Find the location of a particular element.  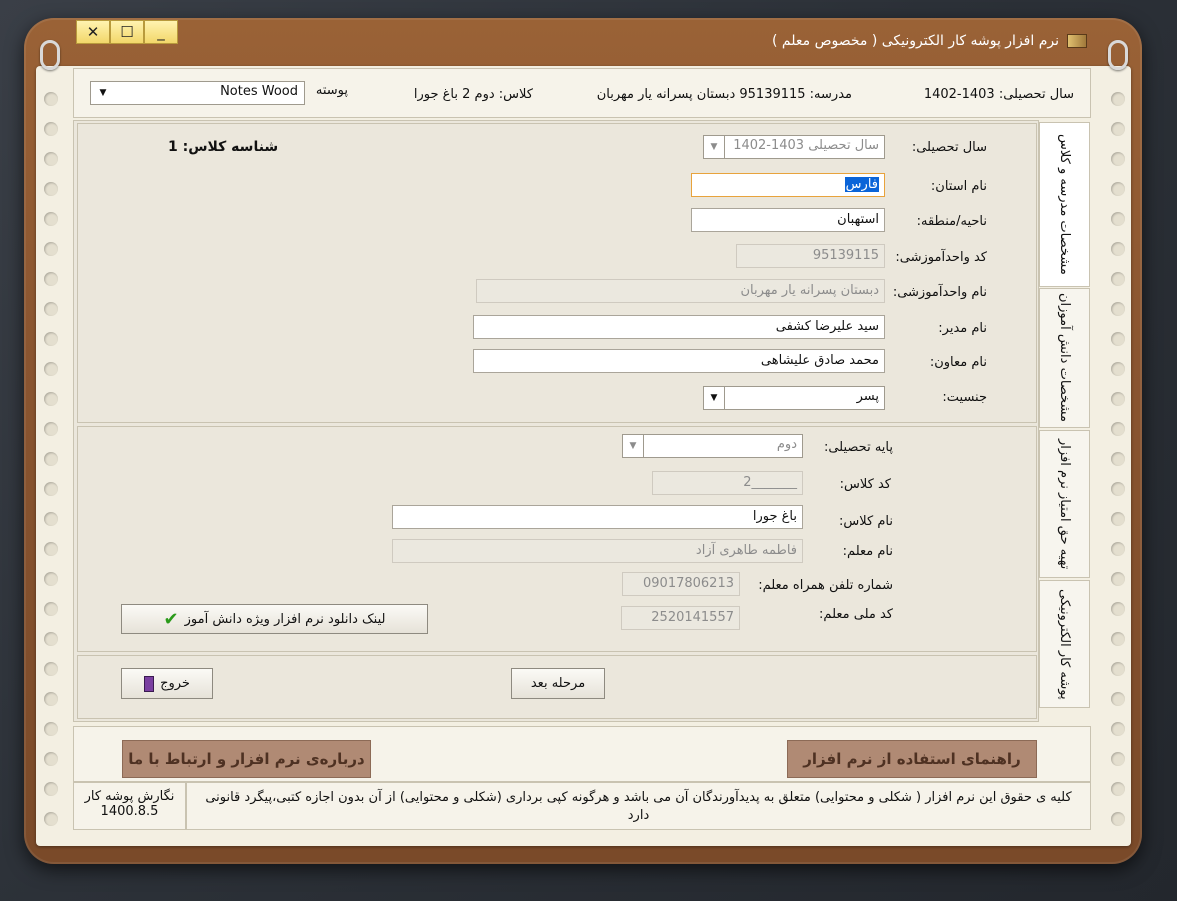

national-id-label: کد ملی معلم: is located at coordinates (856, 614).